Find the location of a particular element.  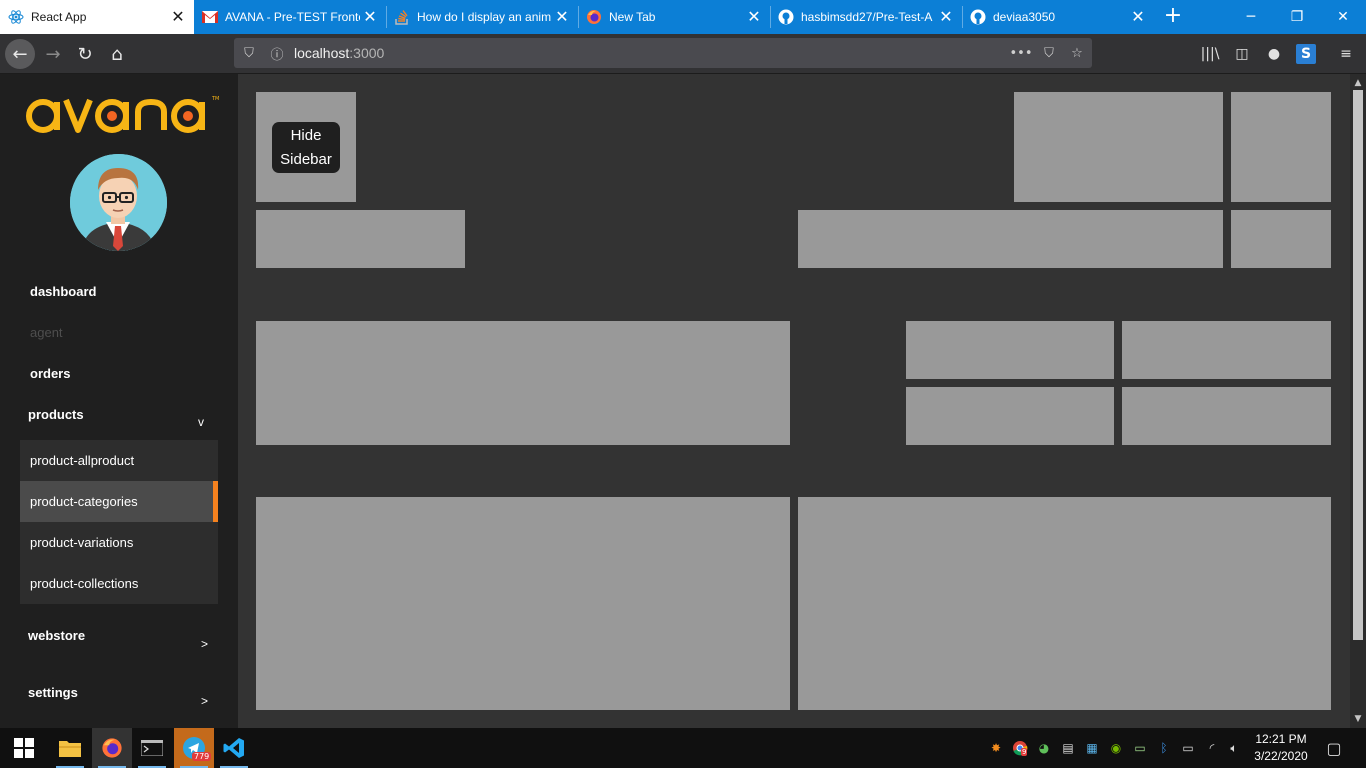

tracking-shield-icon: ⛉ is located at coordinates (249, 53).